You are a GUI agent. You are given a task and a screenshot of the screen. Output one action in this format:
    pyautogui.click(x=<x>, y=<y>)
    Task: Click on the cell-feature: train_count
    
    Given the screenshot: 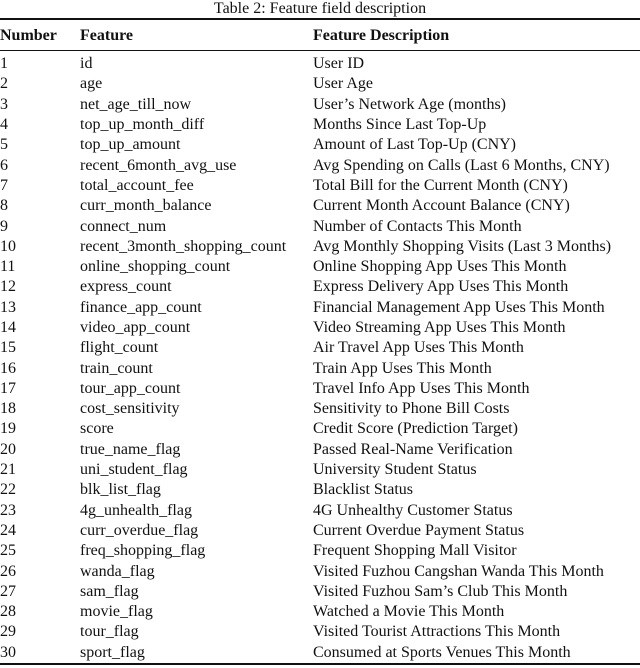 What is the action you would take?
    pyautogui.click(x=116, y=368)
    